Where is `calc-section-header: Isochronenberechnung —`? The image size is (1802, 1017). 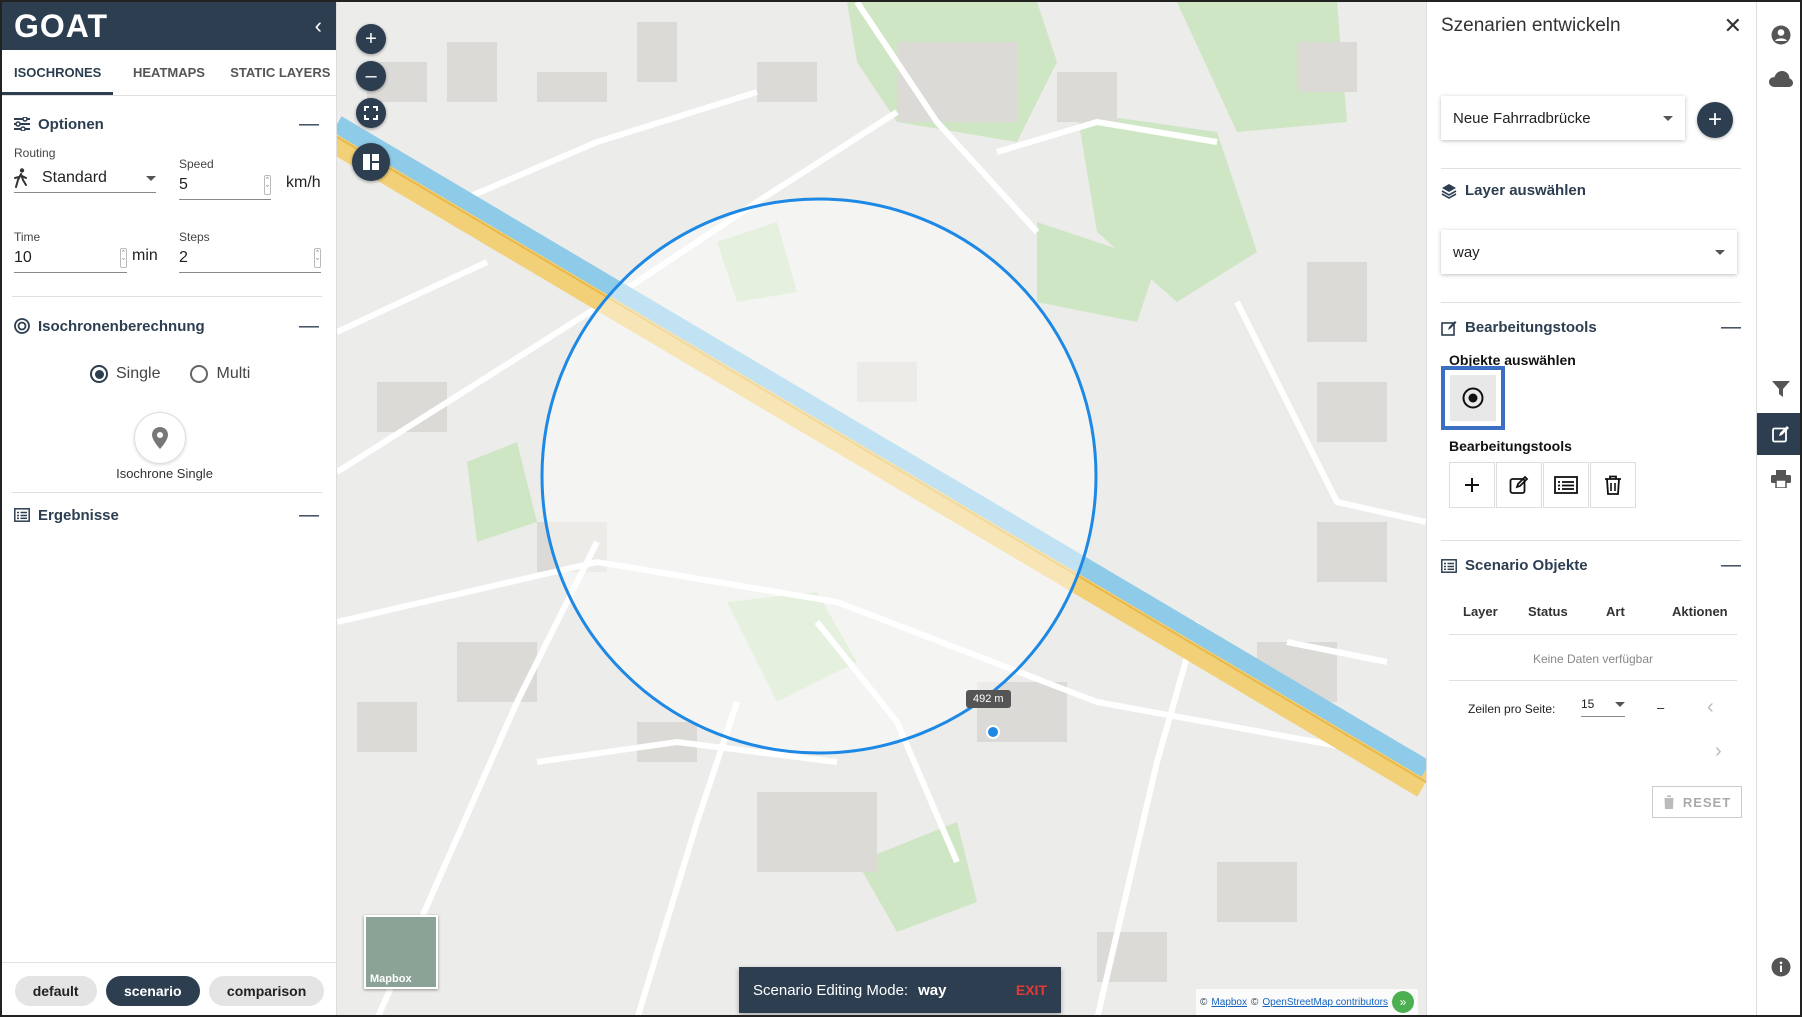
calc-section-header: Isochronenberechnung — is located at coordinates (169, 326).